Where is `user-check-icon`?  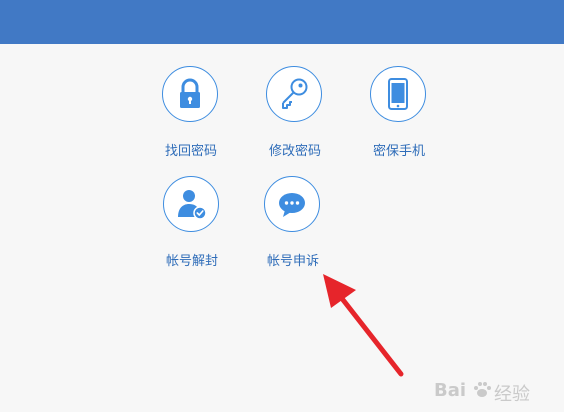
user-check-icon is located at coordinates (192, 205).